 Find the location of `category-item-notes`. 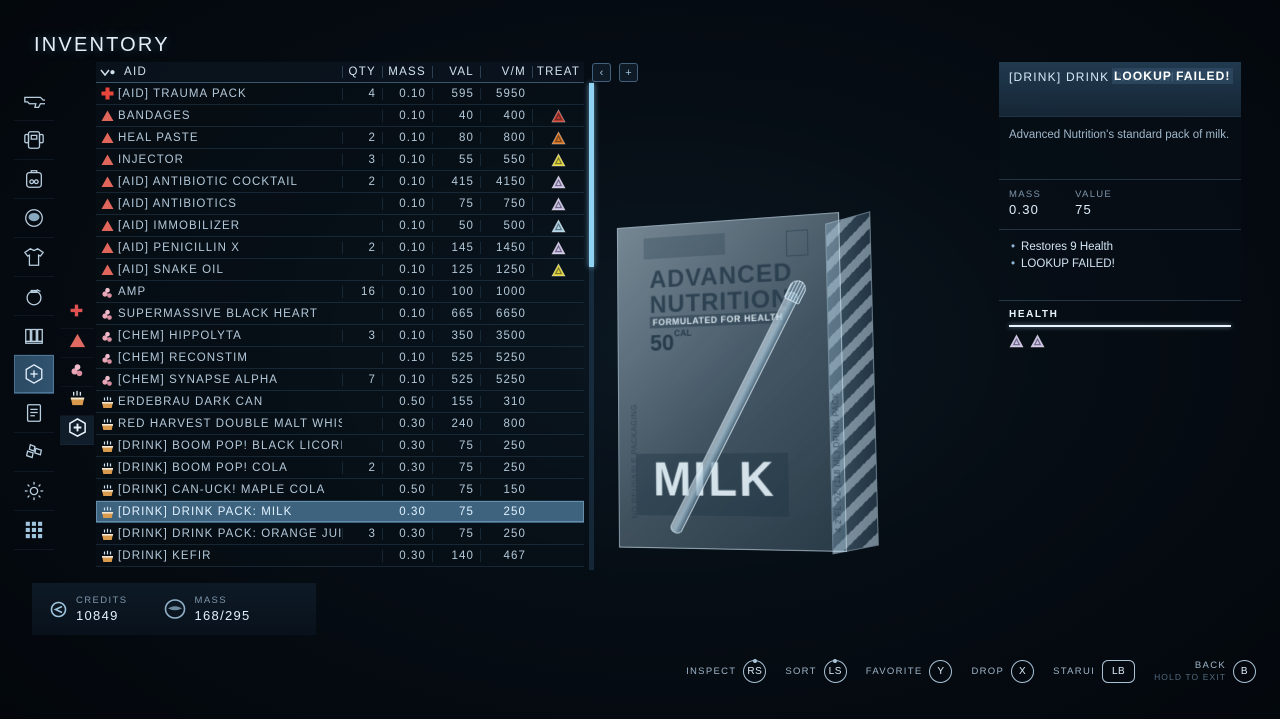

category-item-notes is located at coordinates (34, 413).